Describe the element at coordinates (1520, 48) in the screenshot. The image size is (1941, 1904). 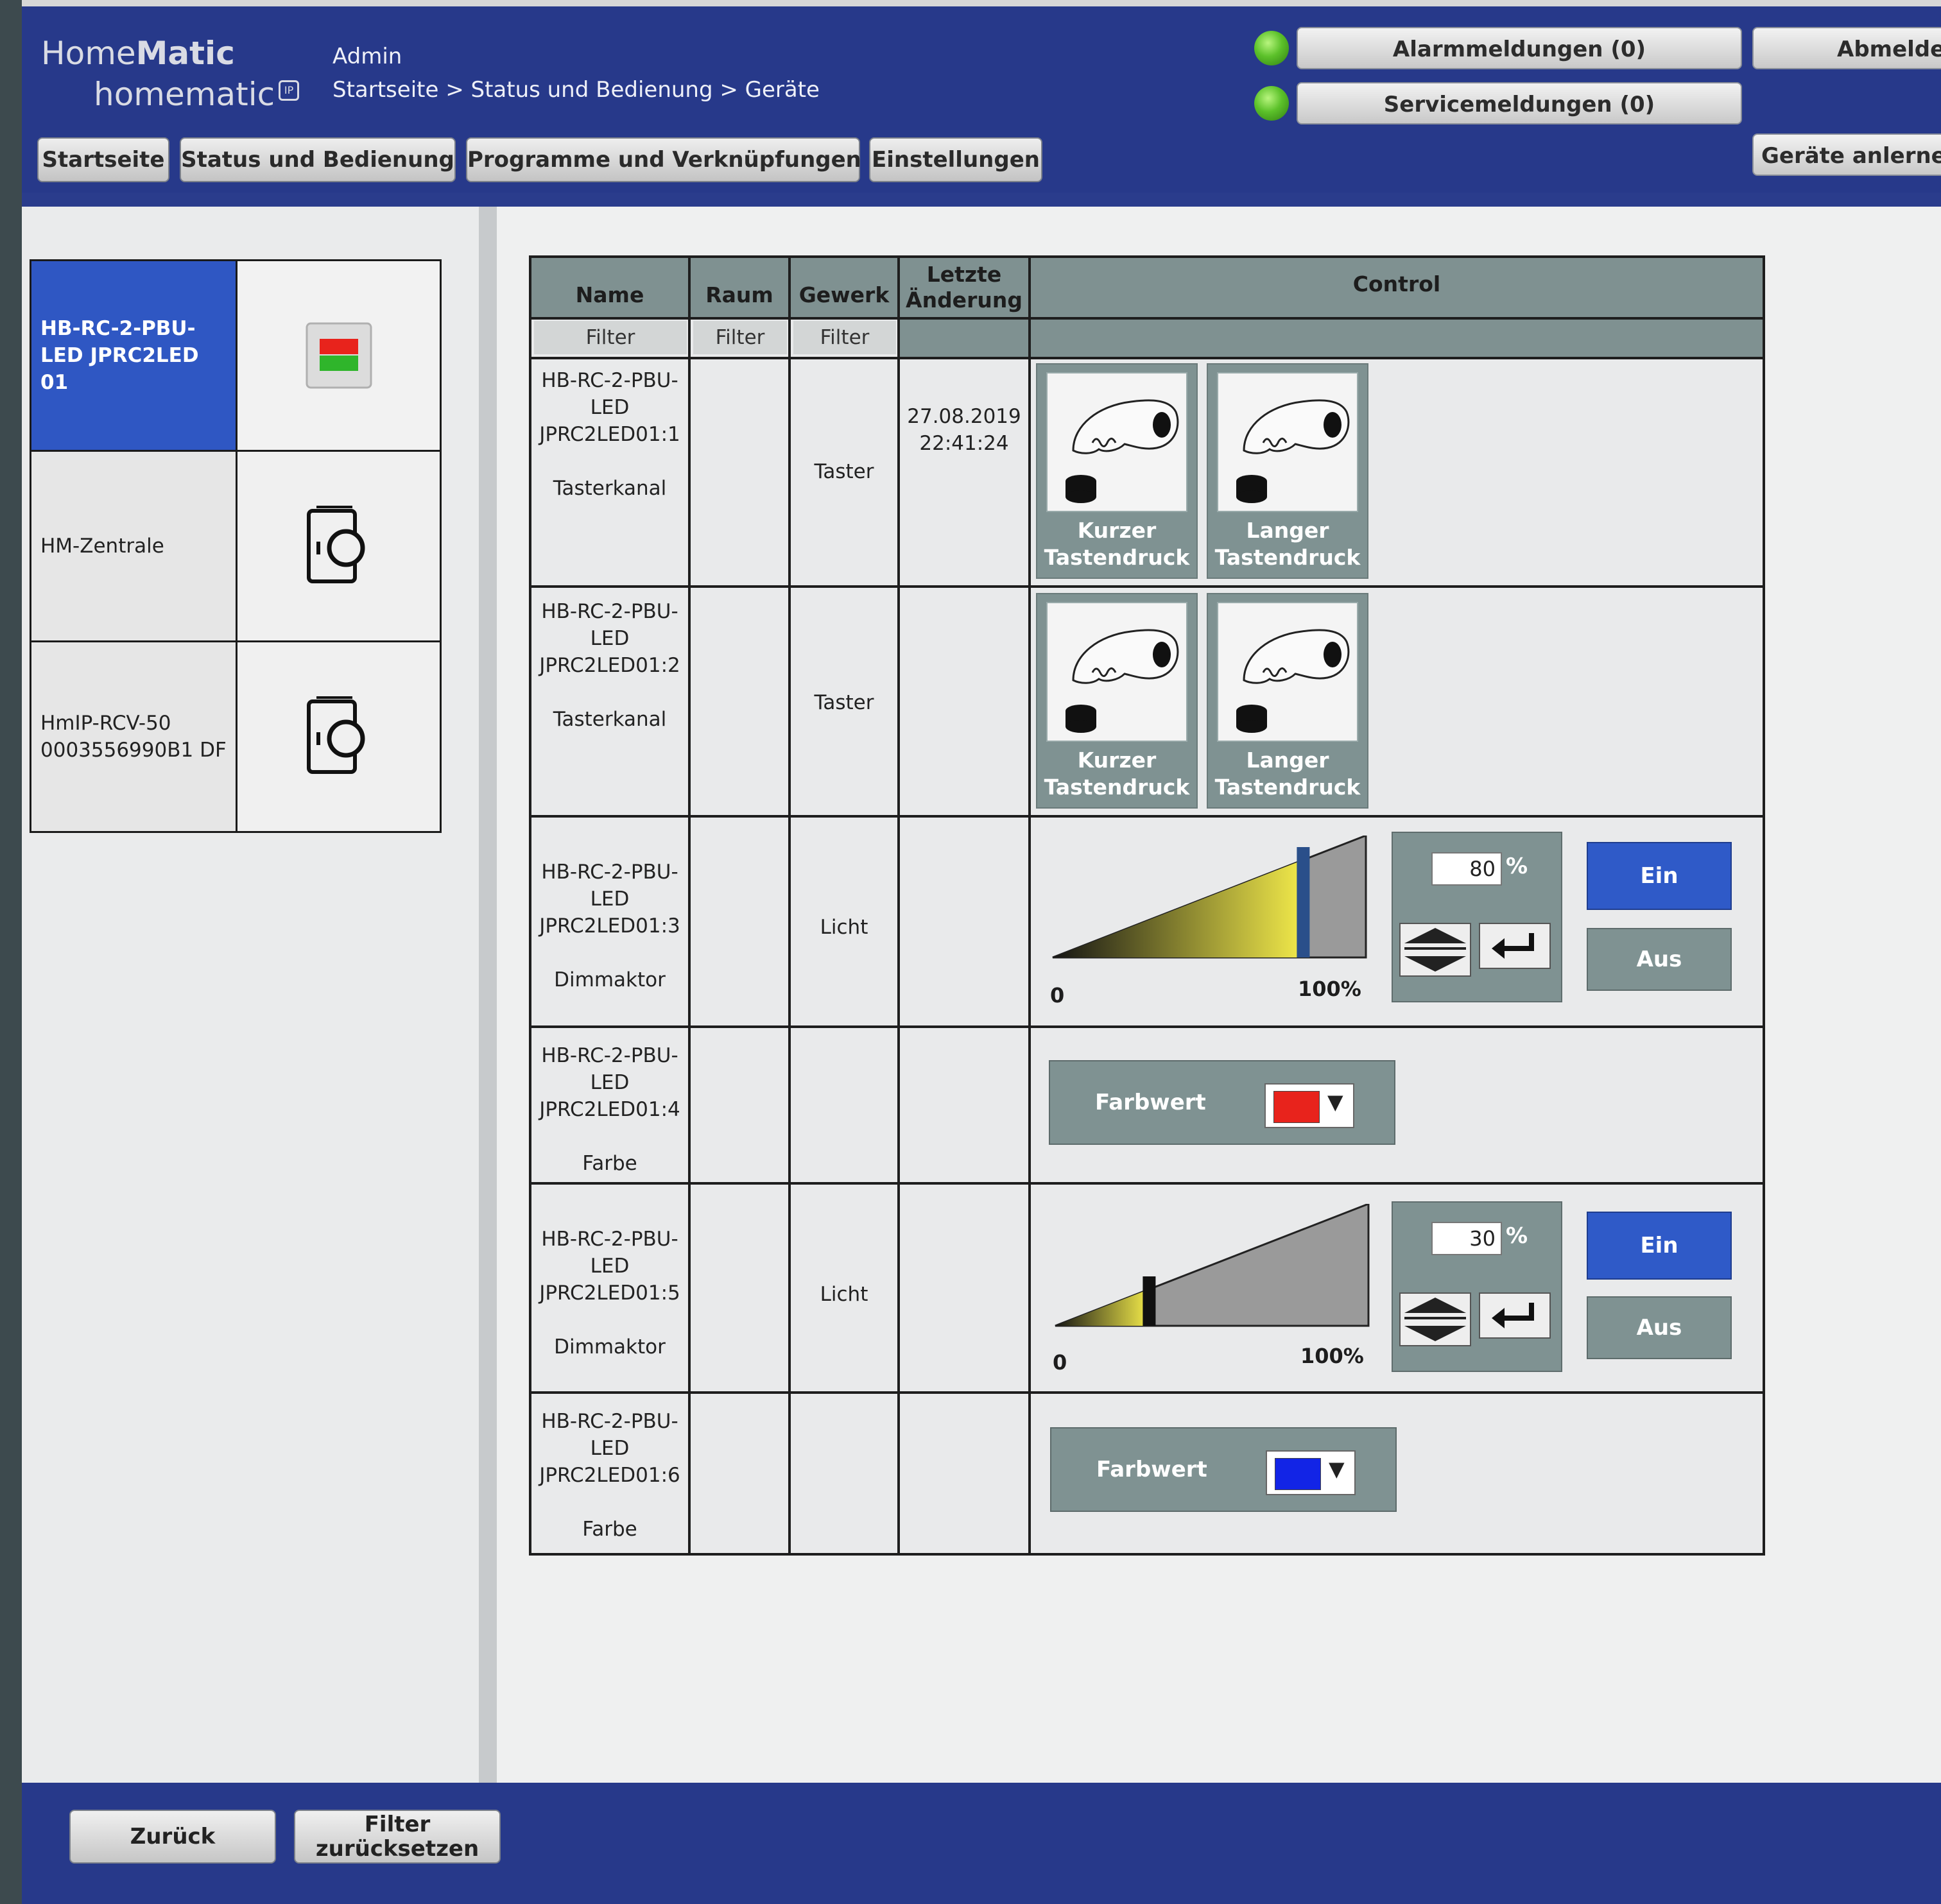
I see `alarm-messages-button: Alarmmeldungen (0)` at that location.